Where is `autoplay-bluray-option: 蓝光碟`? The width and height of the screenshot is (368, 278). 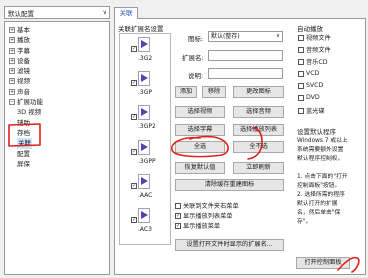 autoplay-bluray-option: 蓝光碟 is located at coordinates (311, 110).